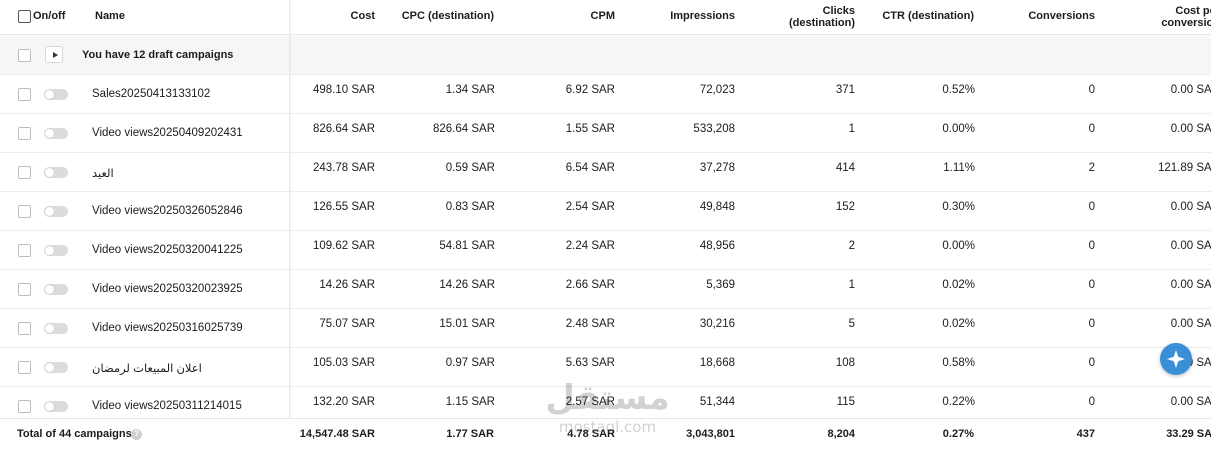  I want to click on campaign-name: Video views20250316025739, so click(167, 328).